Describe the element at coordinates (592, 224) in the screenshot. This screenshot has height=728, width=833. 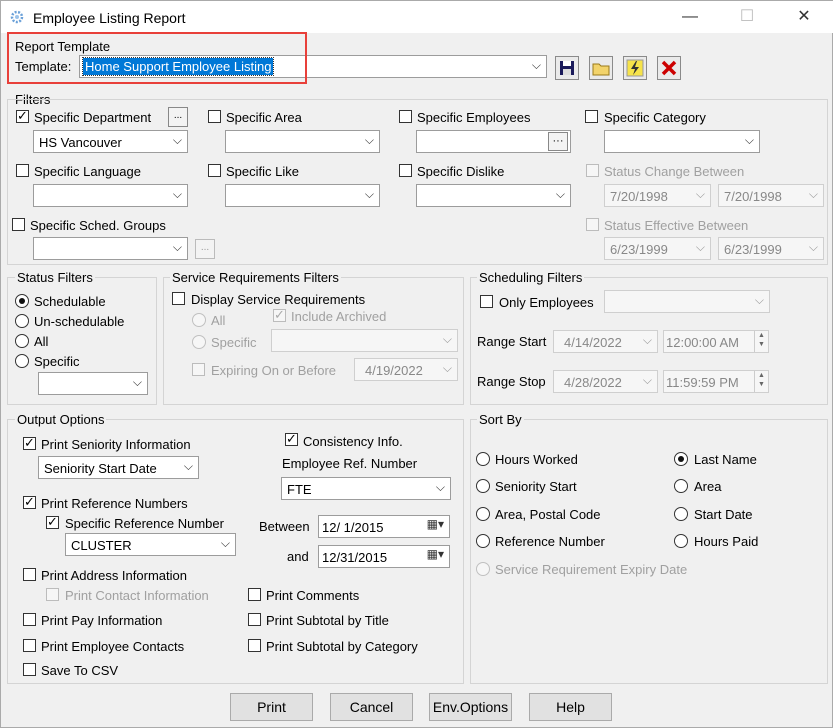
I see `status-effective-checkbox` at that location.